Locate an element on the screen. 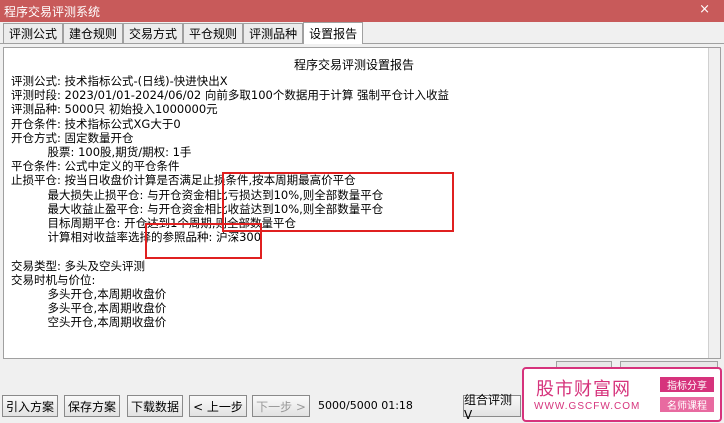 This screenshot has height=423, width=724. vertical-scrollbar is located at coordinates (714, 203).